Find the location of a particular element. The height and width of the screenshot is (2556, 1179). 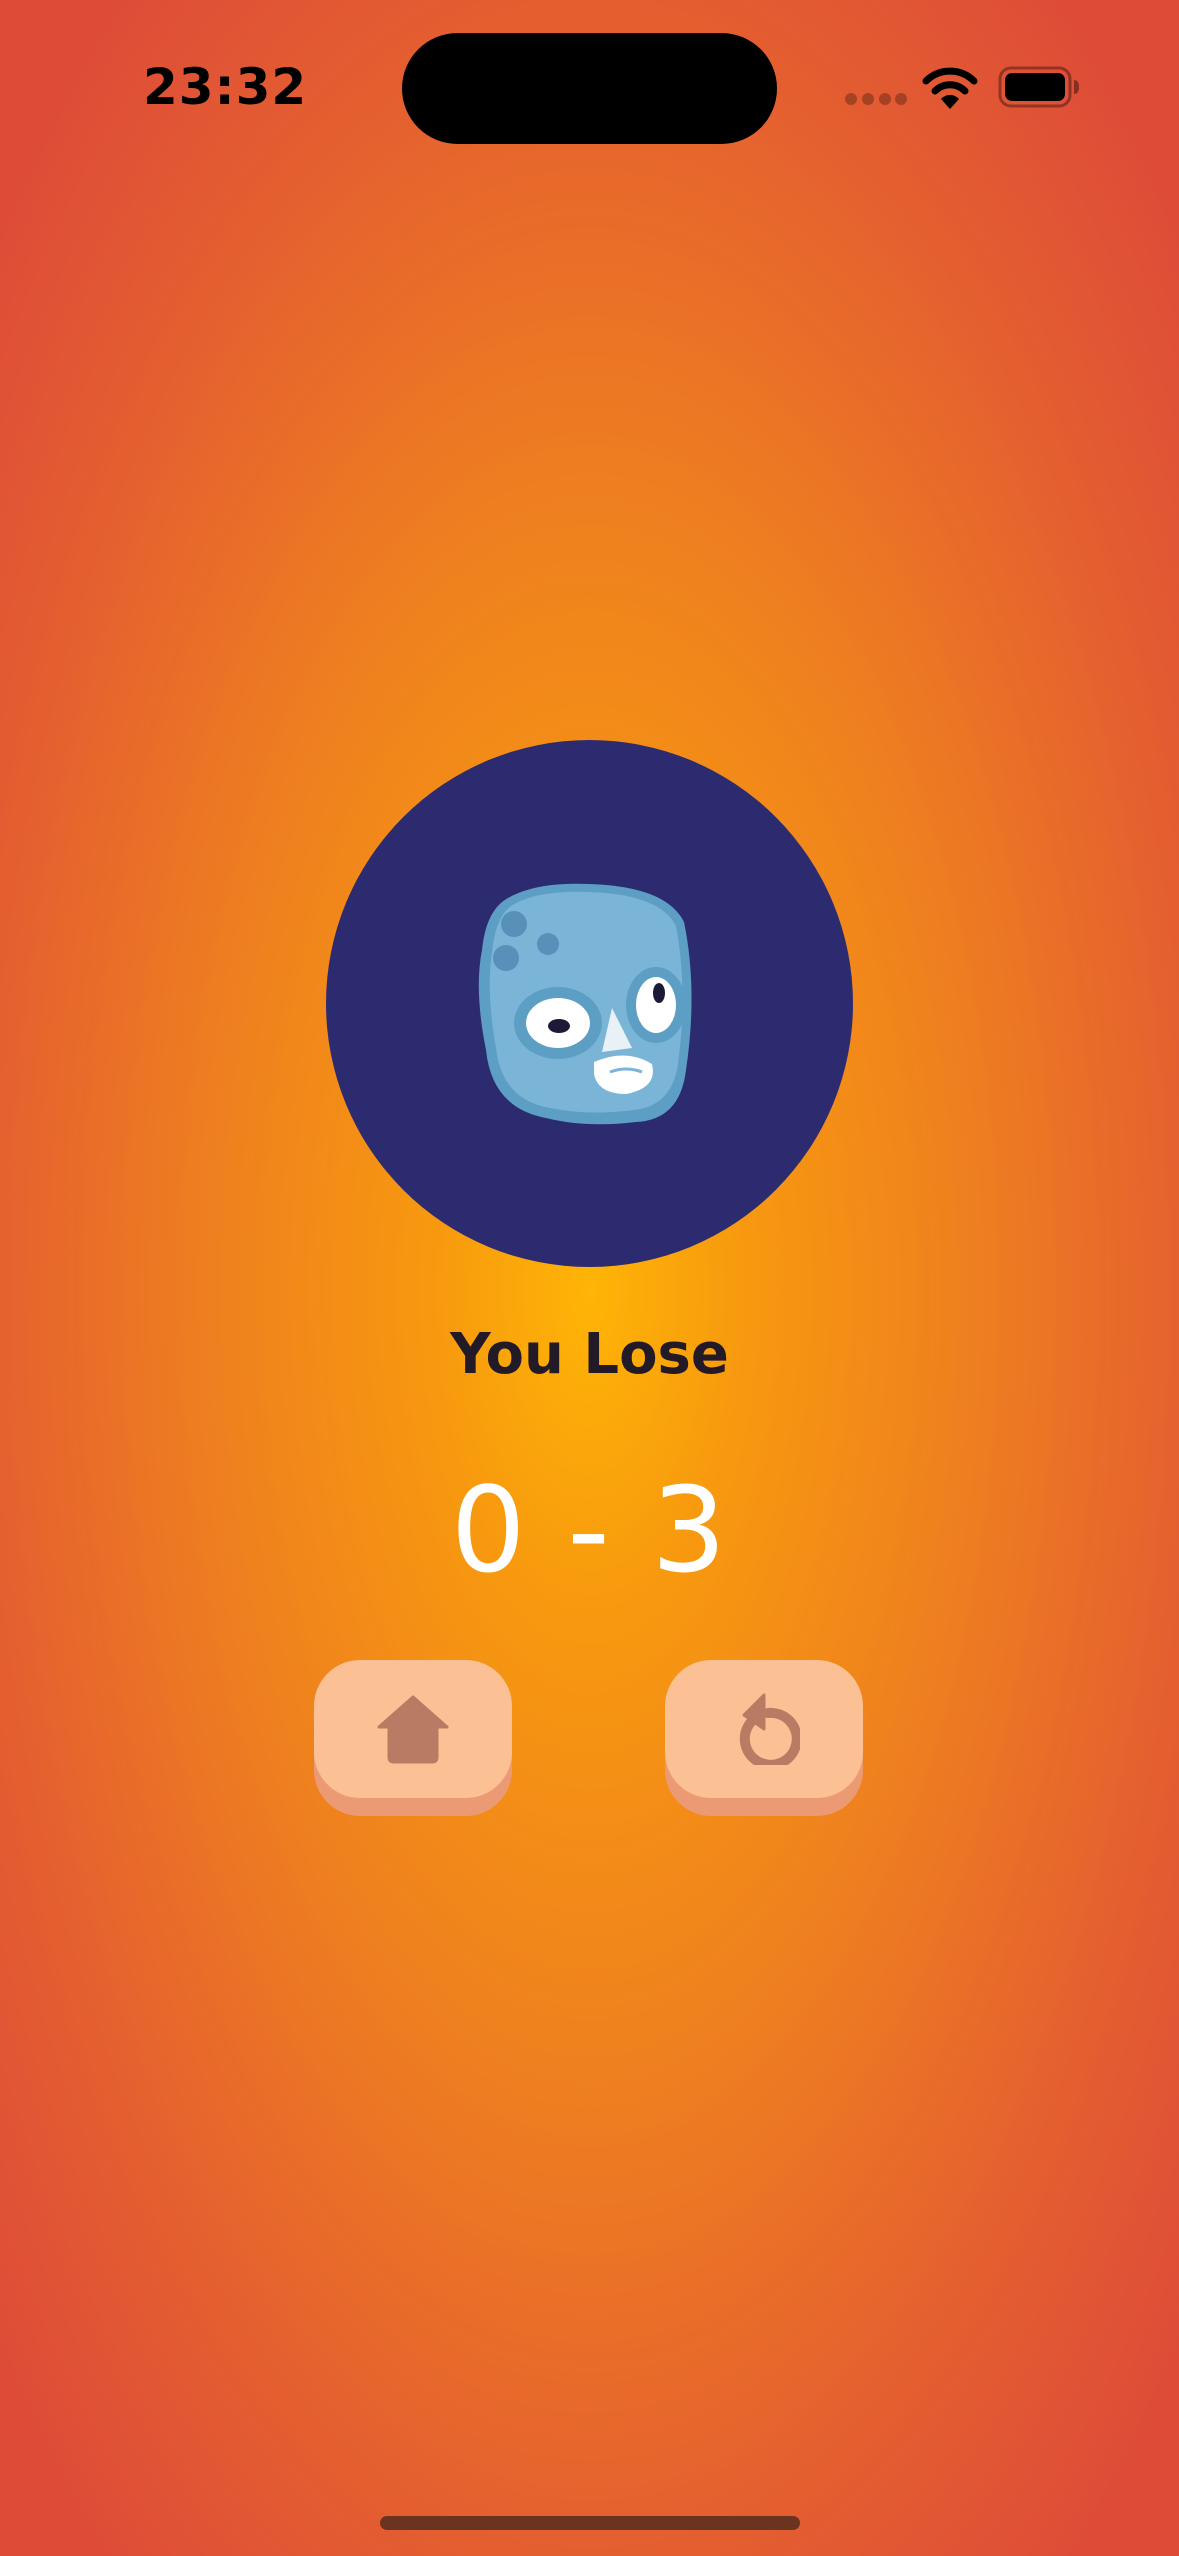

final-score: 0 - 3 is located at coordinates (589, 1530).